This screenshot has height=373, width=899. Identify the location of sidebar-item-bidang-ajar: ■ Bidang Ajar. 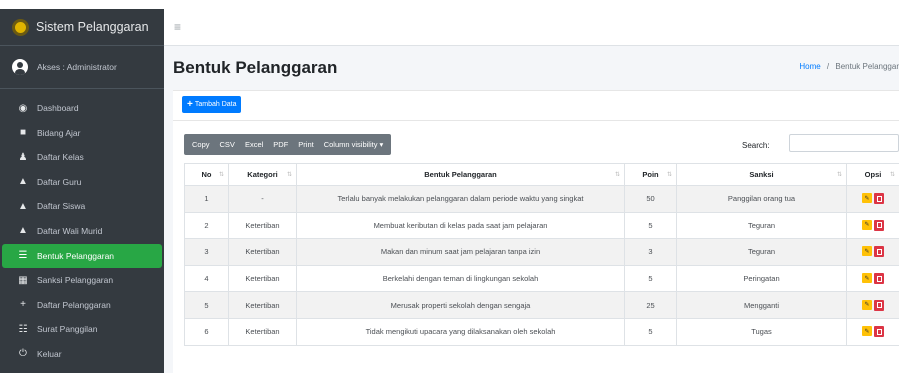
(82, 133).